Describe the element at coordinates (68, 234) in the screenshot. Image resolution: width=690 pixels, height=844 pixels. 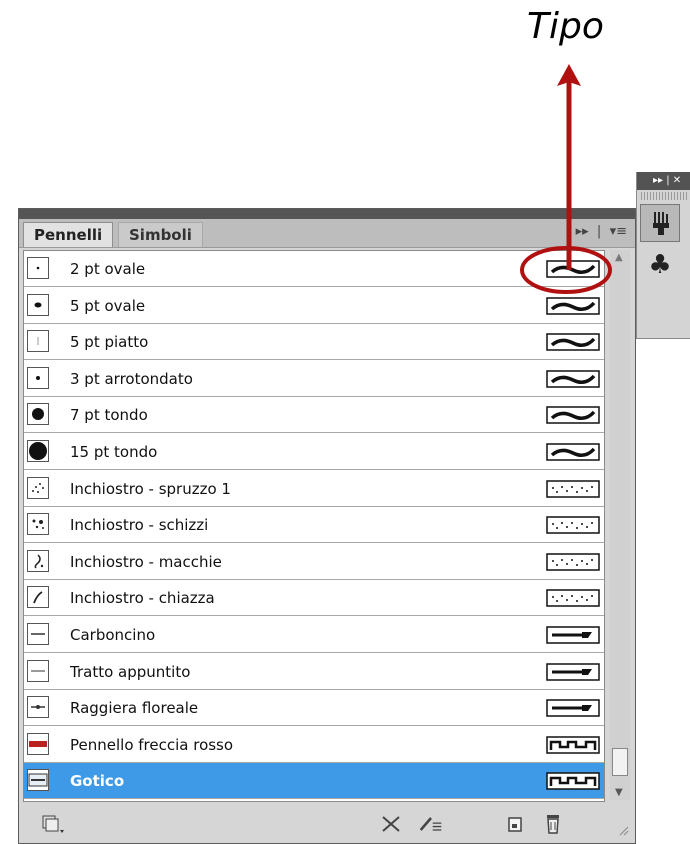
I see `tab-pennelli: Pennelli` at that location.